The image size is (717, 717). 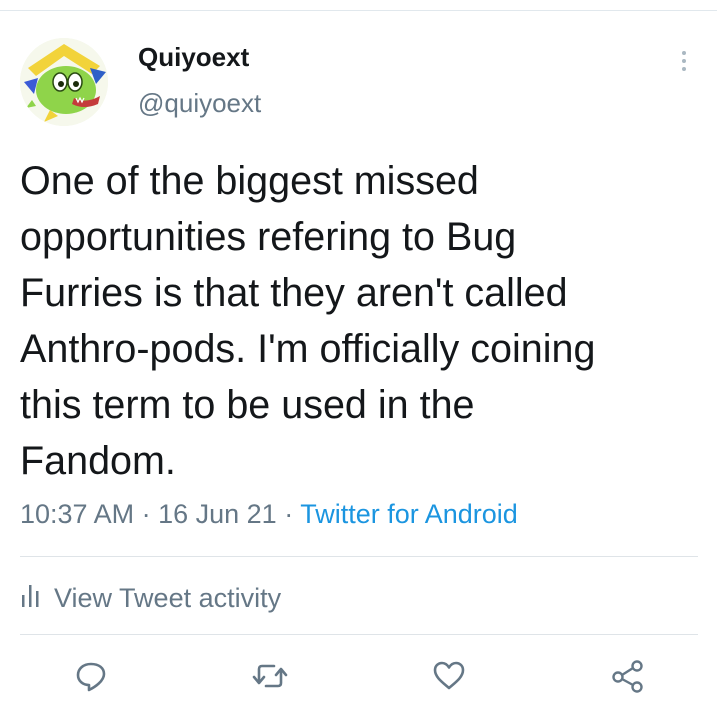 I want to click on avatar, so click(x=64, y=82).